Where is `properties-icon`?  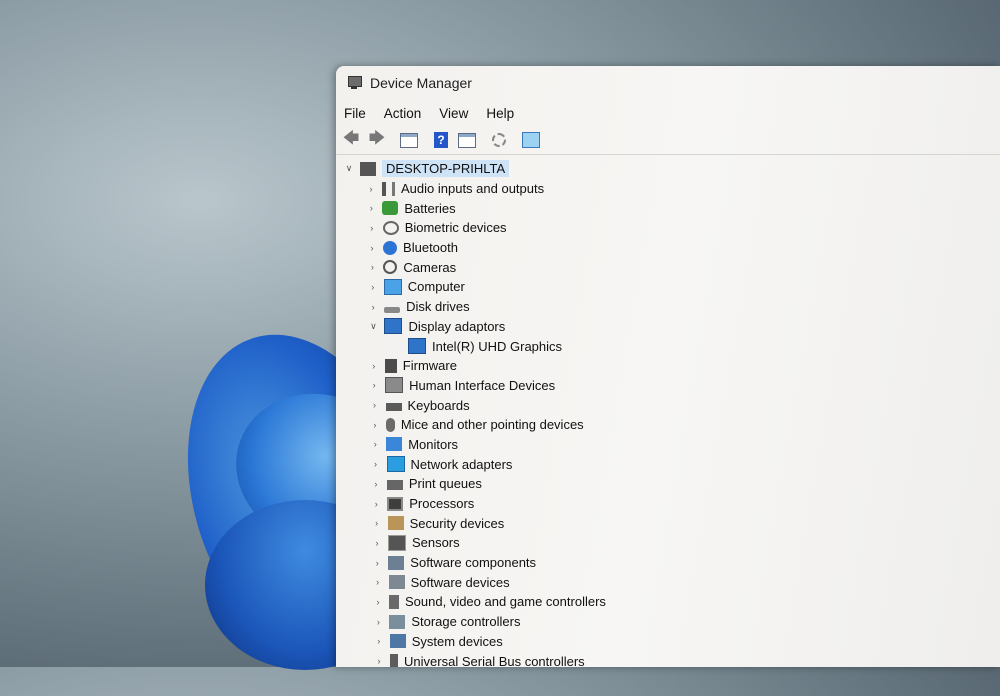 properties-icon is located at coordinates (409, 140).